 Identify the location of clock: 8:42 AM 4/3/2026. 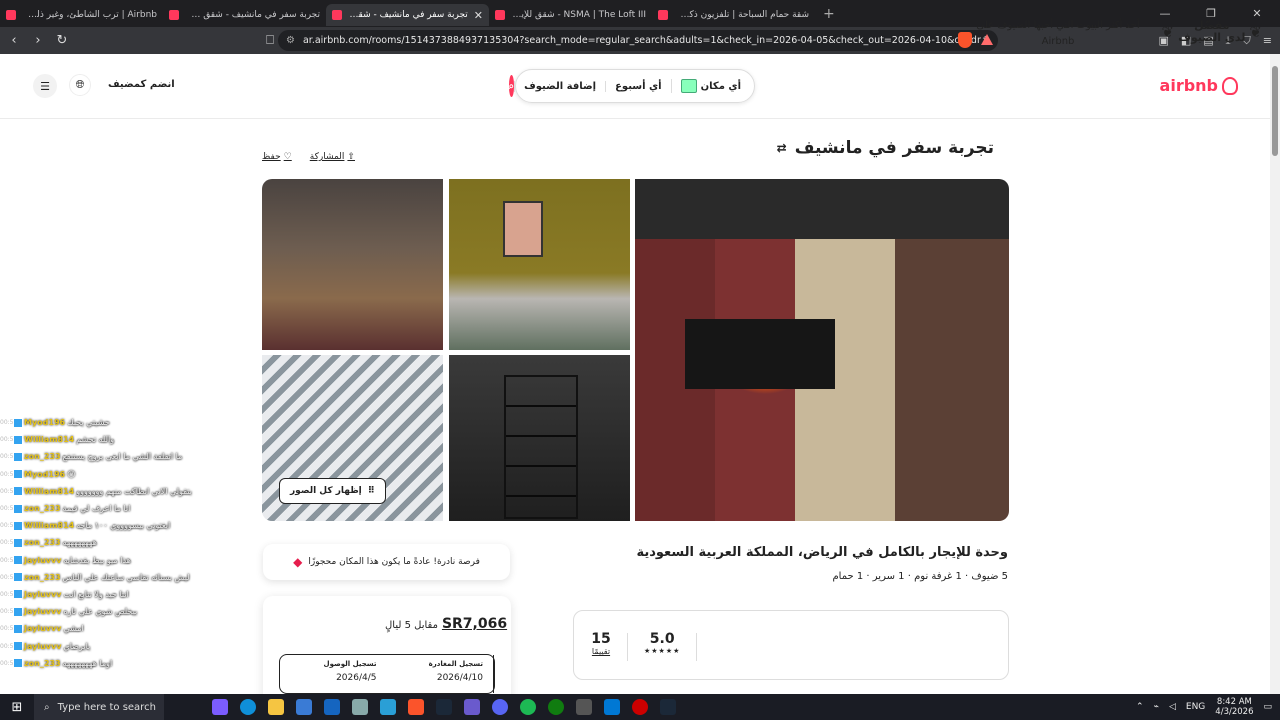
(1234, 707).